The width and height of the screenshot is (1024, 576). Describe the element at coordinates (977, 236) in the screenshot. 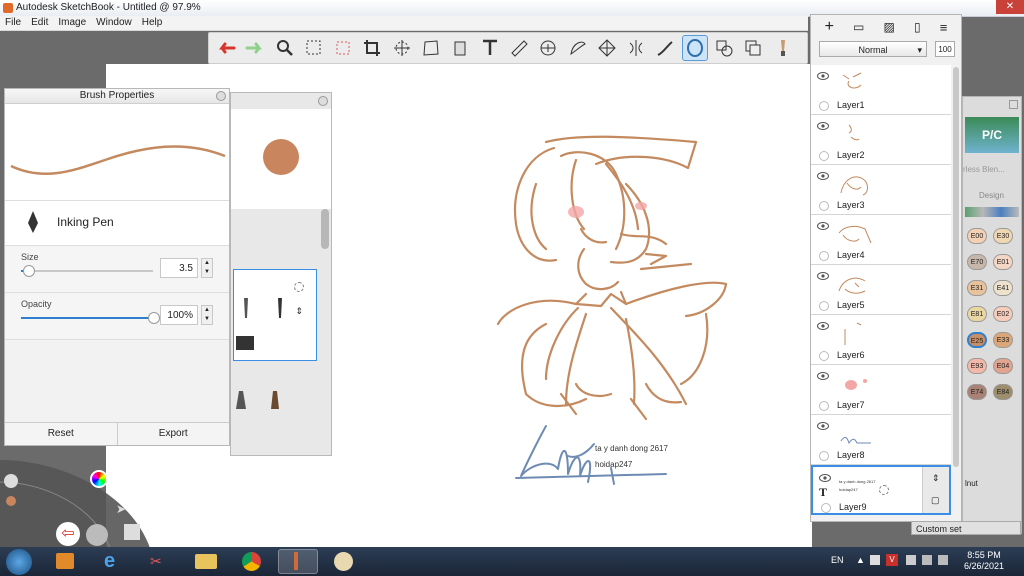

I see `color-swatch: E00` at that location.